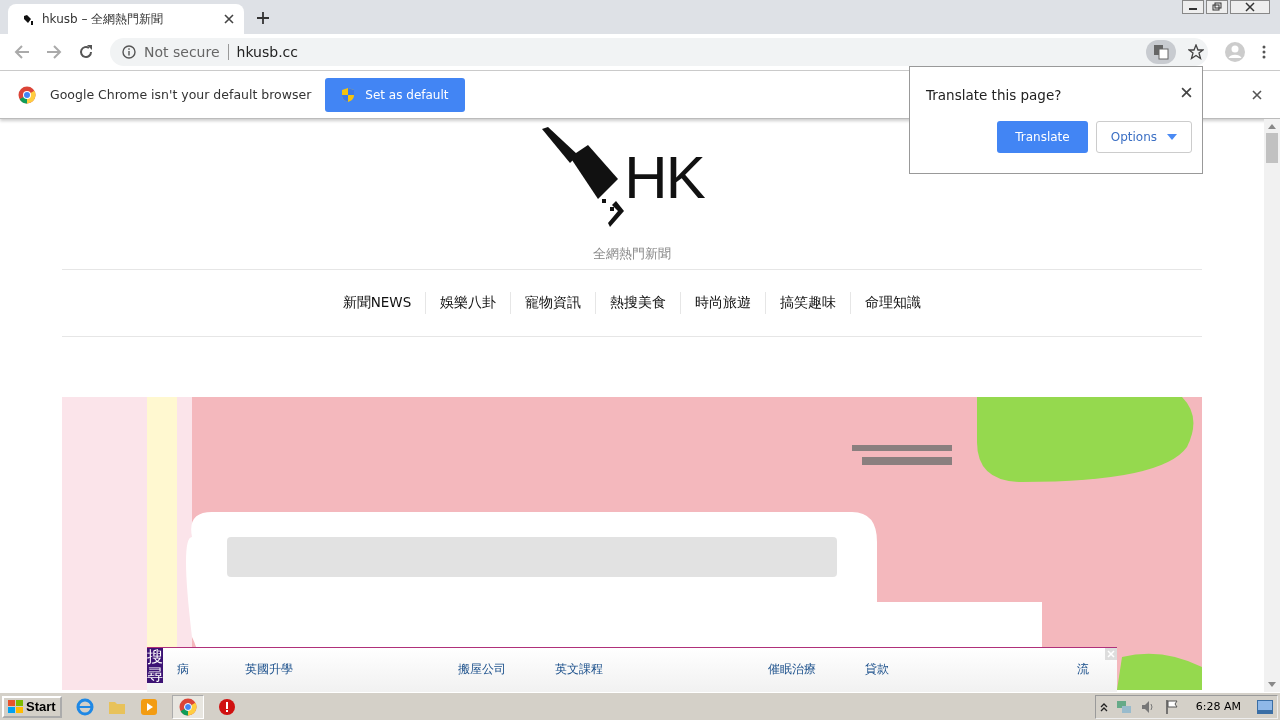 This screenshot has width=1280, height=720. I want to click on address-field: hkusb.cc, so click(267, 52).